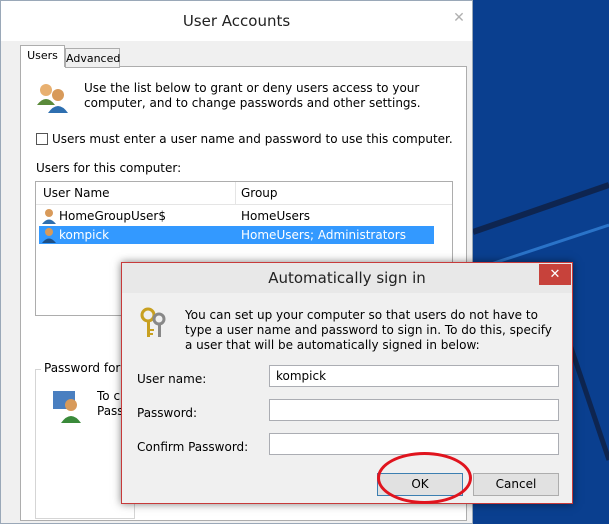 This screenshot has height=524, width=609. Describe the element at coordinates (323, 235) in the screenshot. I see `user-group: HomeUsers; Administrators` at that location.